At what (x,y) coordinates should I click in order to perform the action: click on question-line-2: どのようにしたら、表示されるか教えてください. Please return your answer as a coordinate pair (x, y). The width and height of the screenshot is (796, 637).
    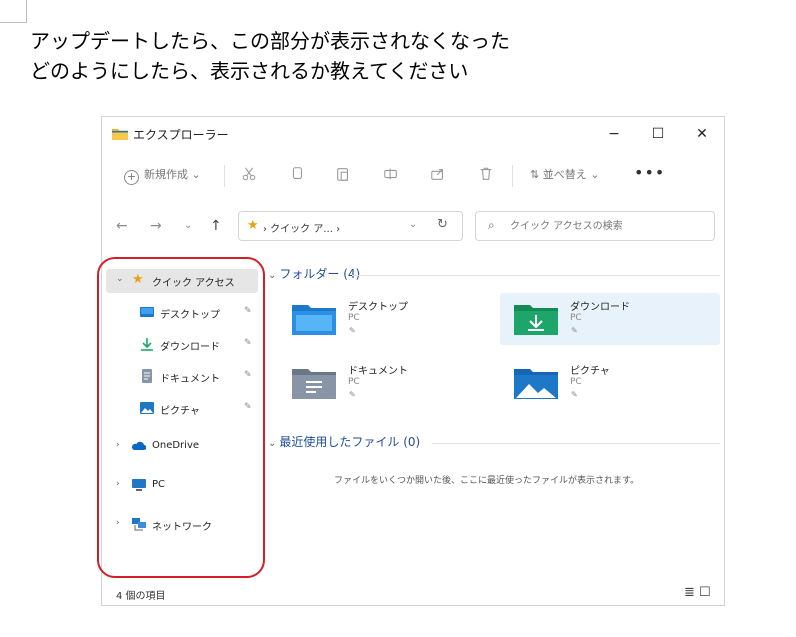
    Looking at the image, I should click on (249, 71).